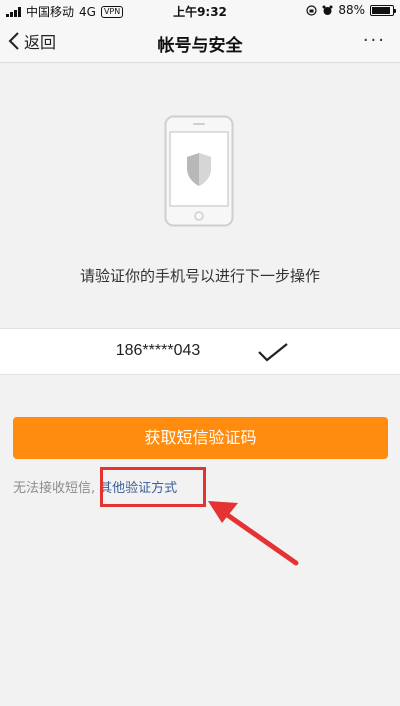 Image resolution: width=400 pixels, height=706 pixels. What do you see at coordinates (200, 351) in the screenshot?
I see `phone-number-row: 186*****043` at bounding box center [200, 351].